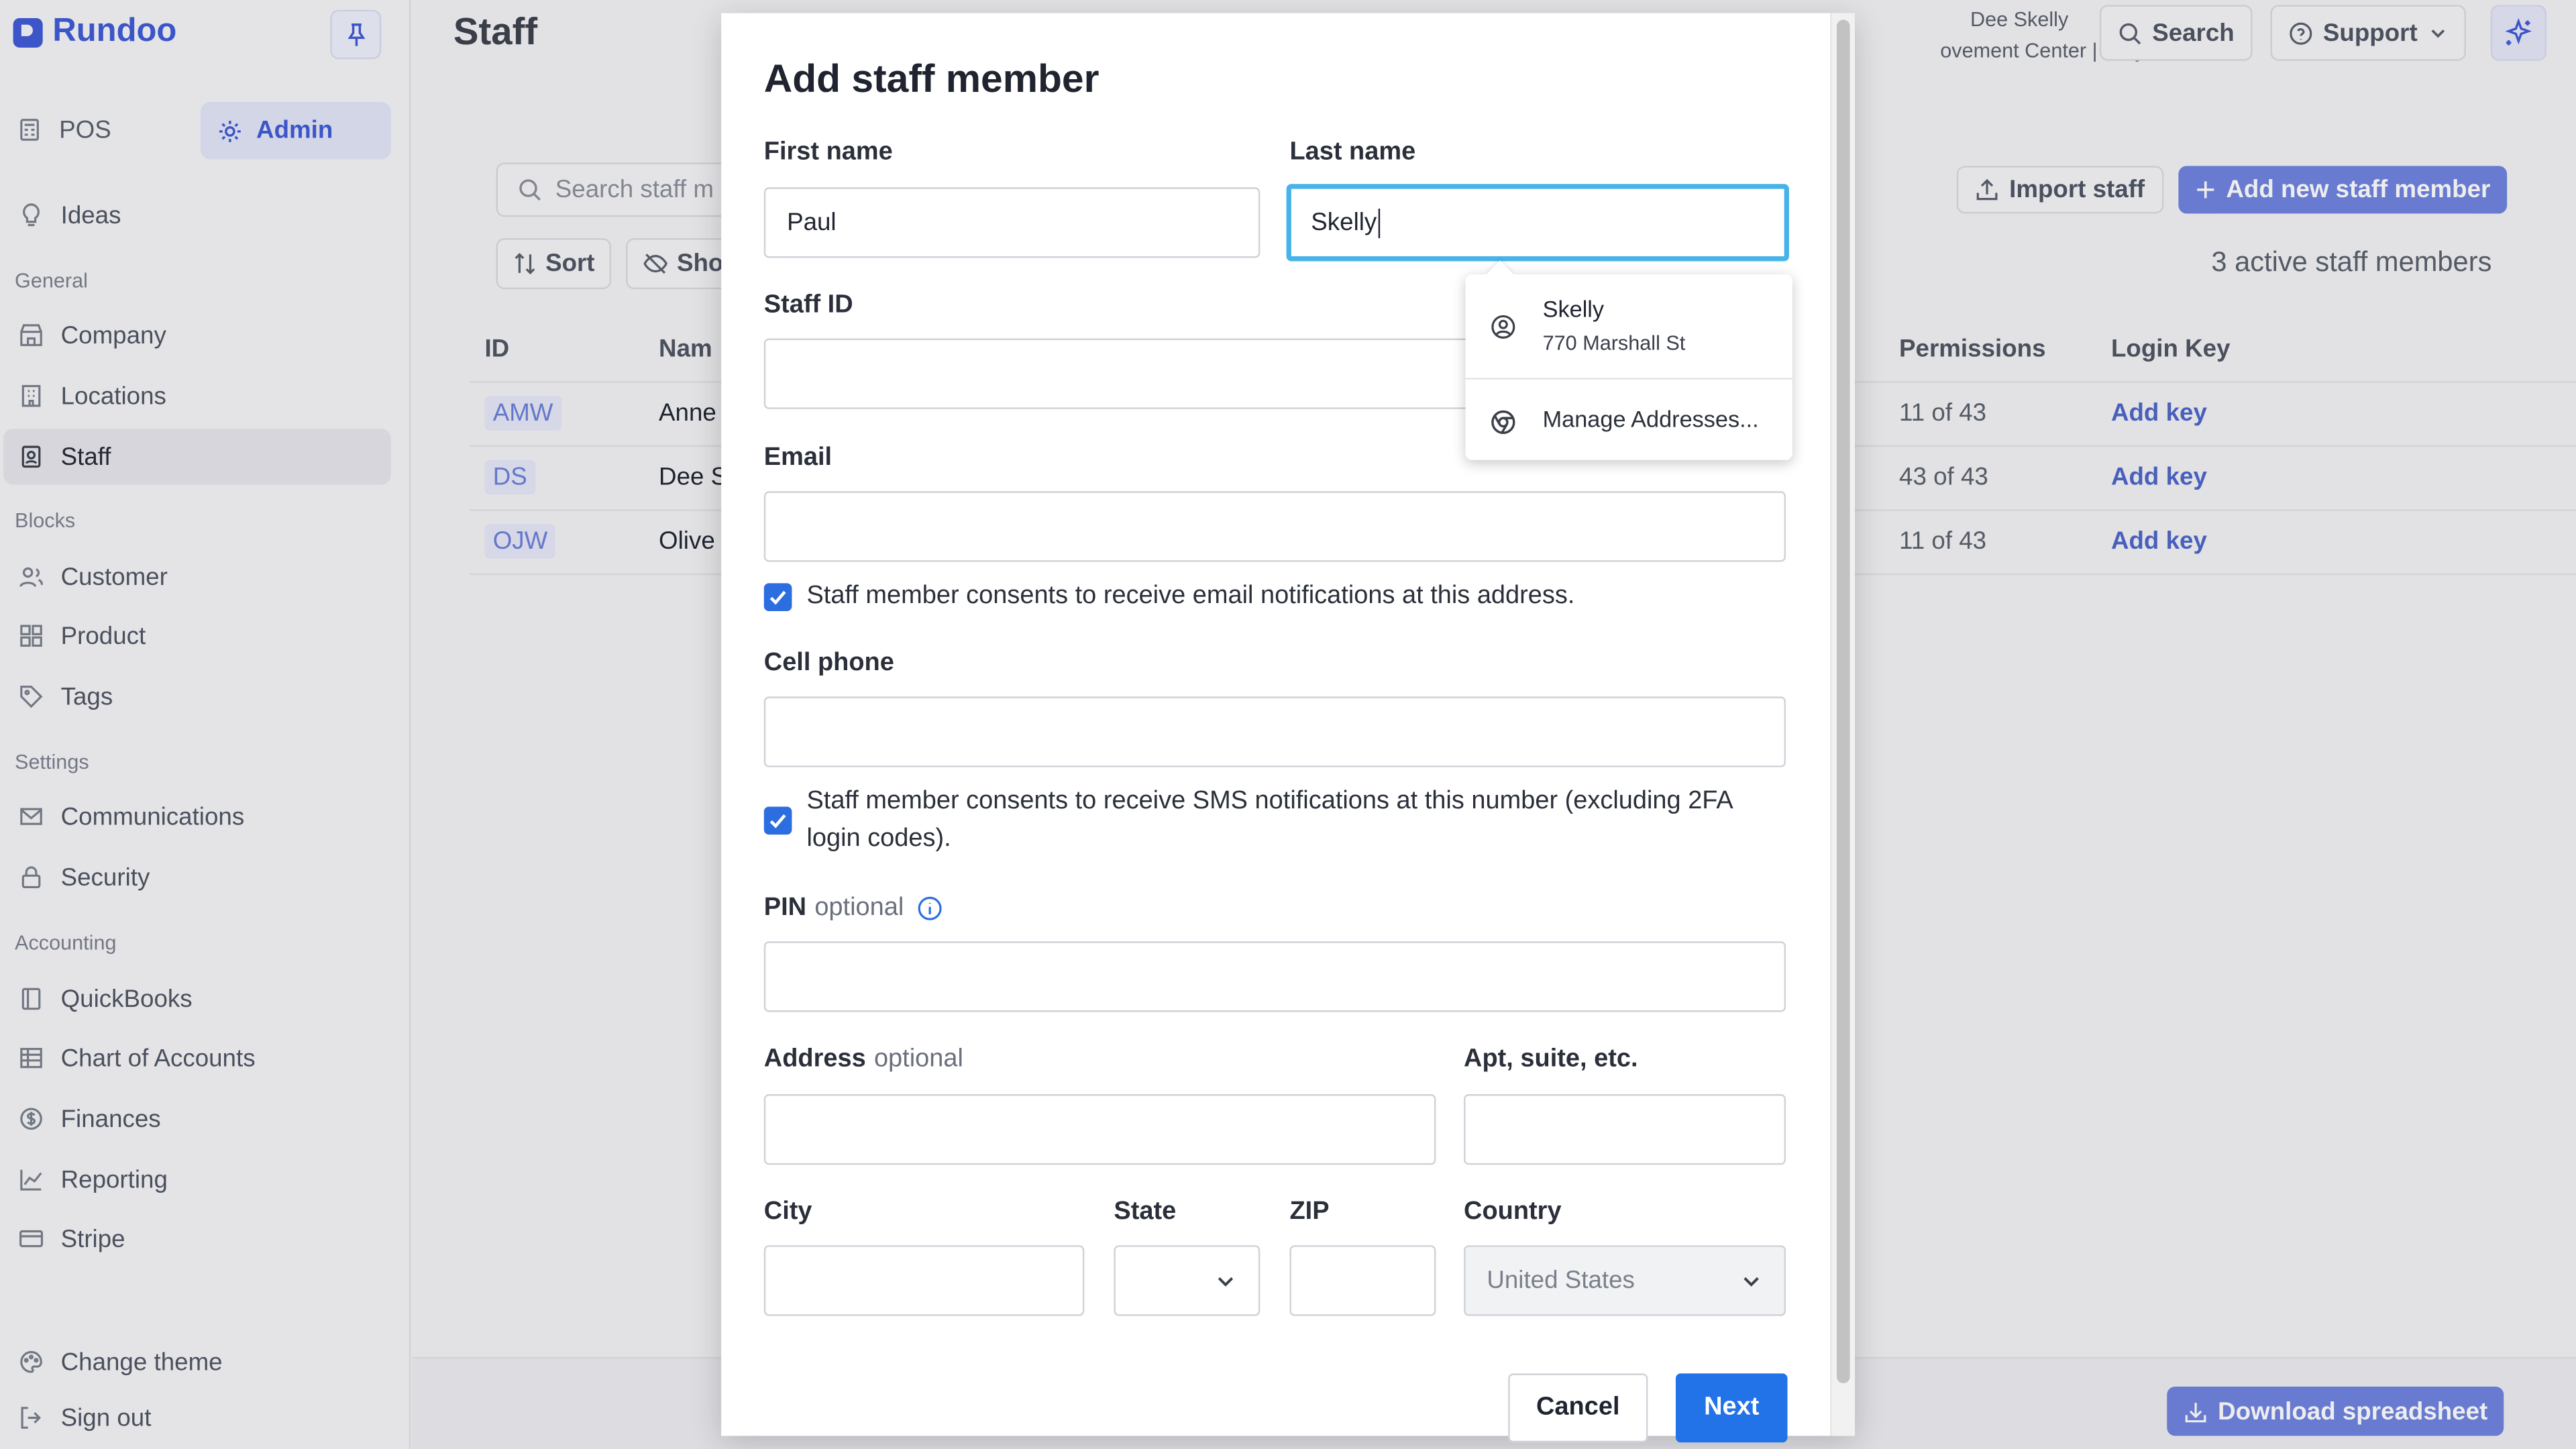  Describe the element at coordinates (1537, 223) in the screenshot. I see `last-name-field: Skelly` at that location.